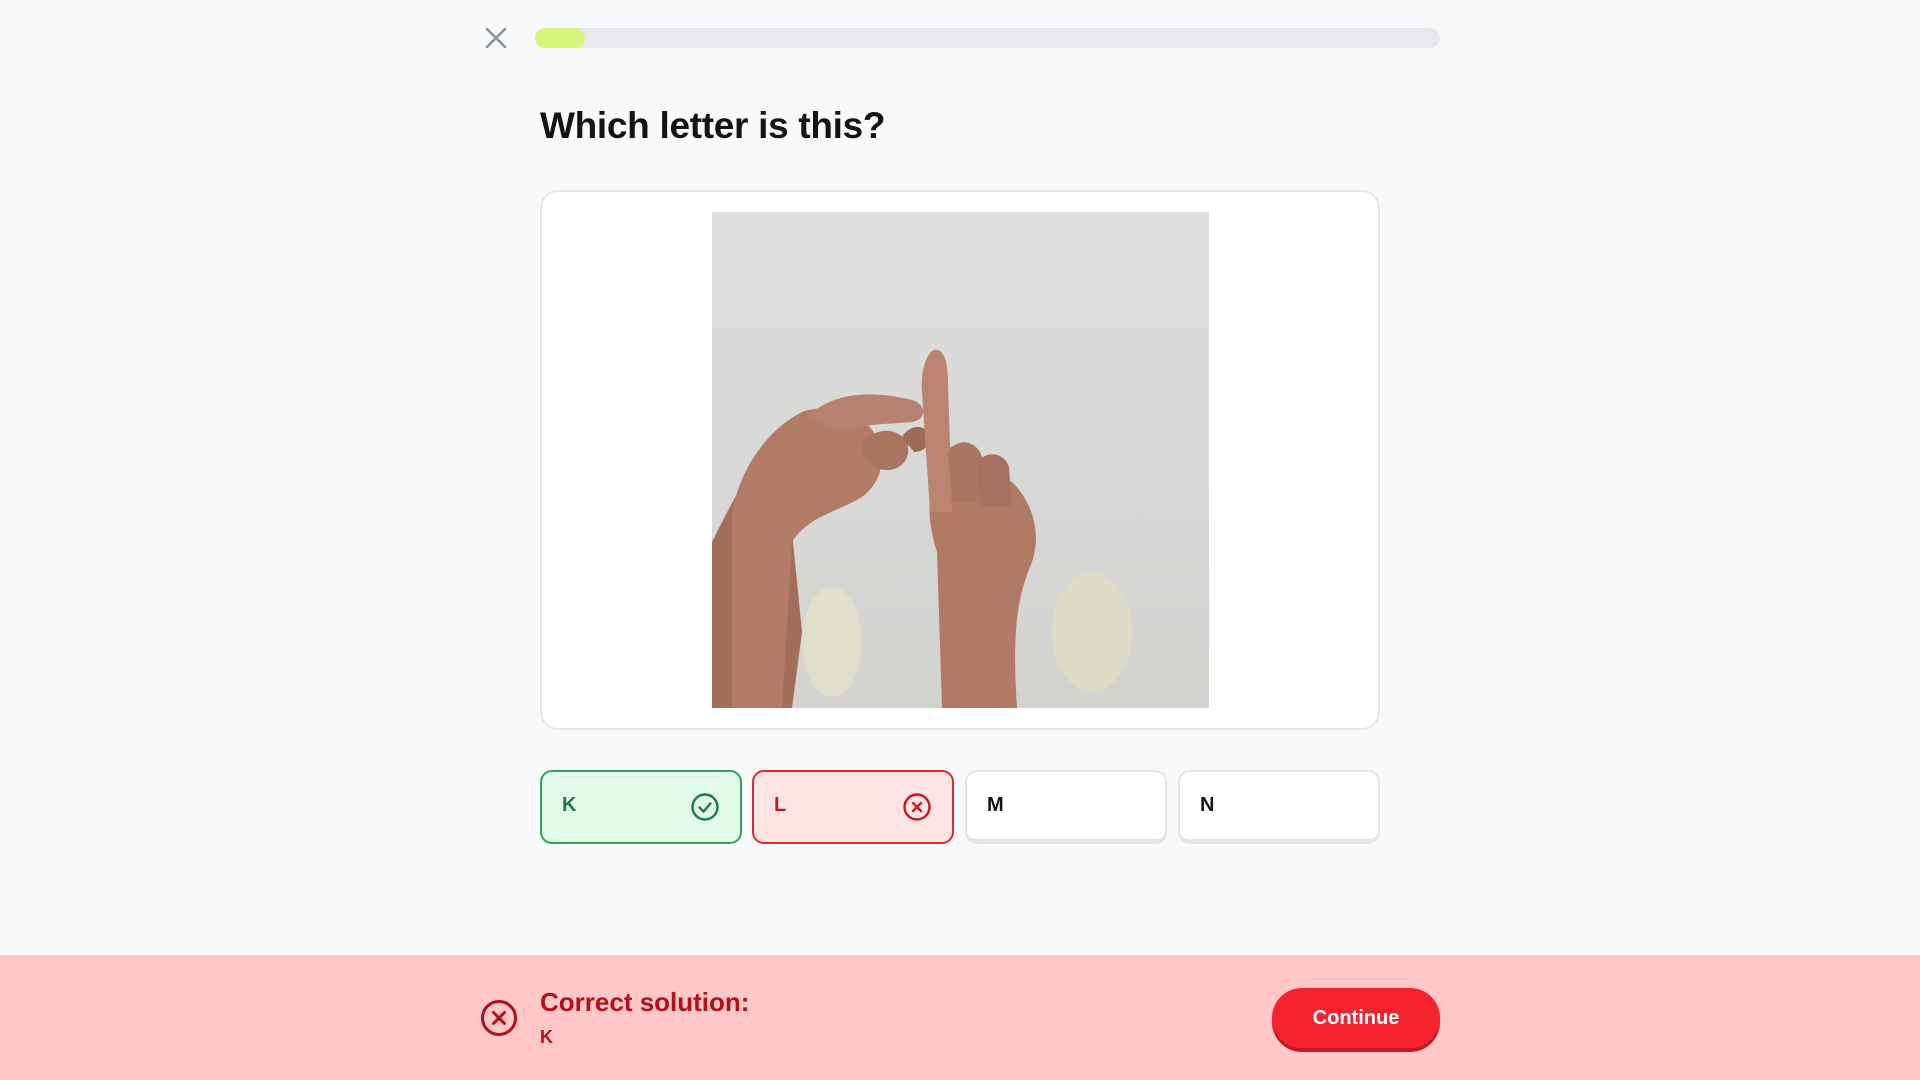 Image resolution: width=1920 pixels, height=1080 pixels. Describe the element at coordinates (1279, 807) in the screenshot. I see `option-n: N` at that location.